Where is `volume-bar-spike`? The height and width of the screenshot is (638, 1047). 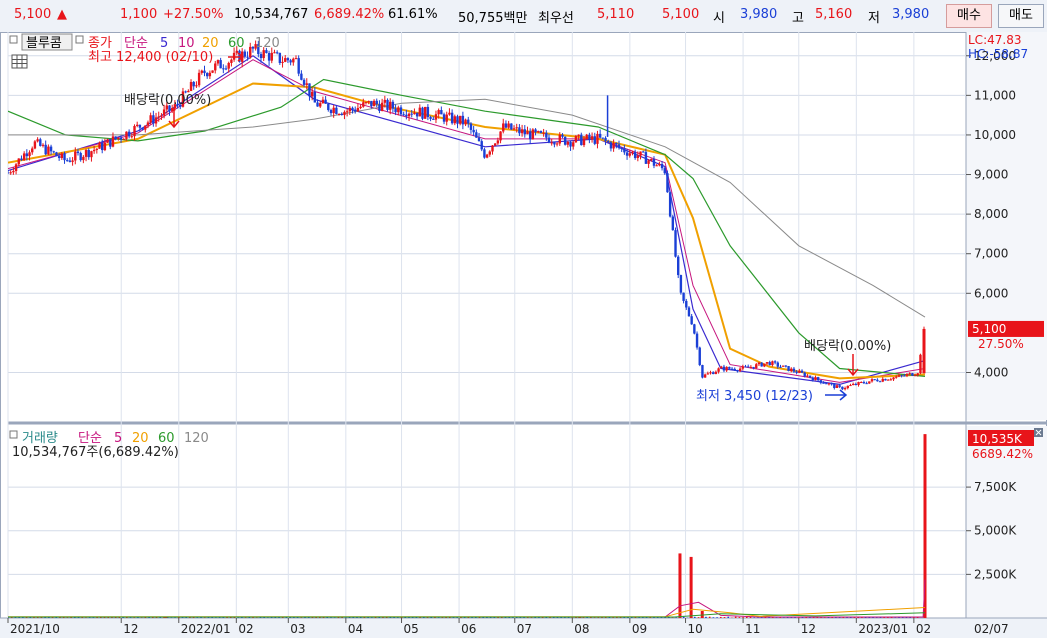 volume-bar-spike is located at coordinates (691, 587).